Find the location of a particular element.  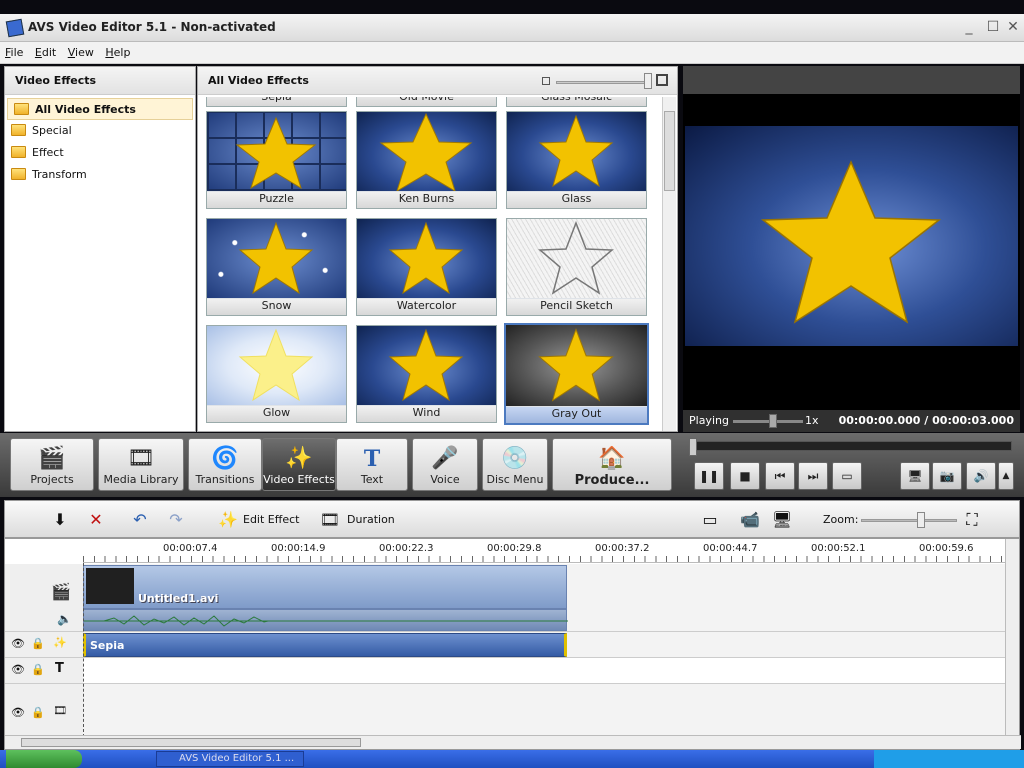

category-special: Special is located at coordinates (100, 131).